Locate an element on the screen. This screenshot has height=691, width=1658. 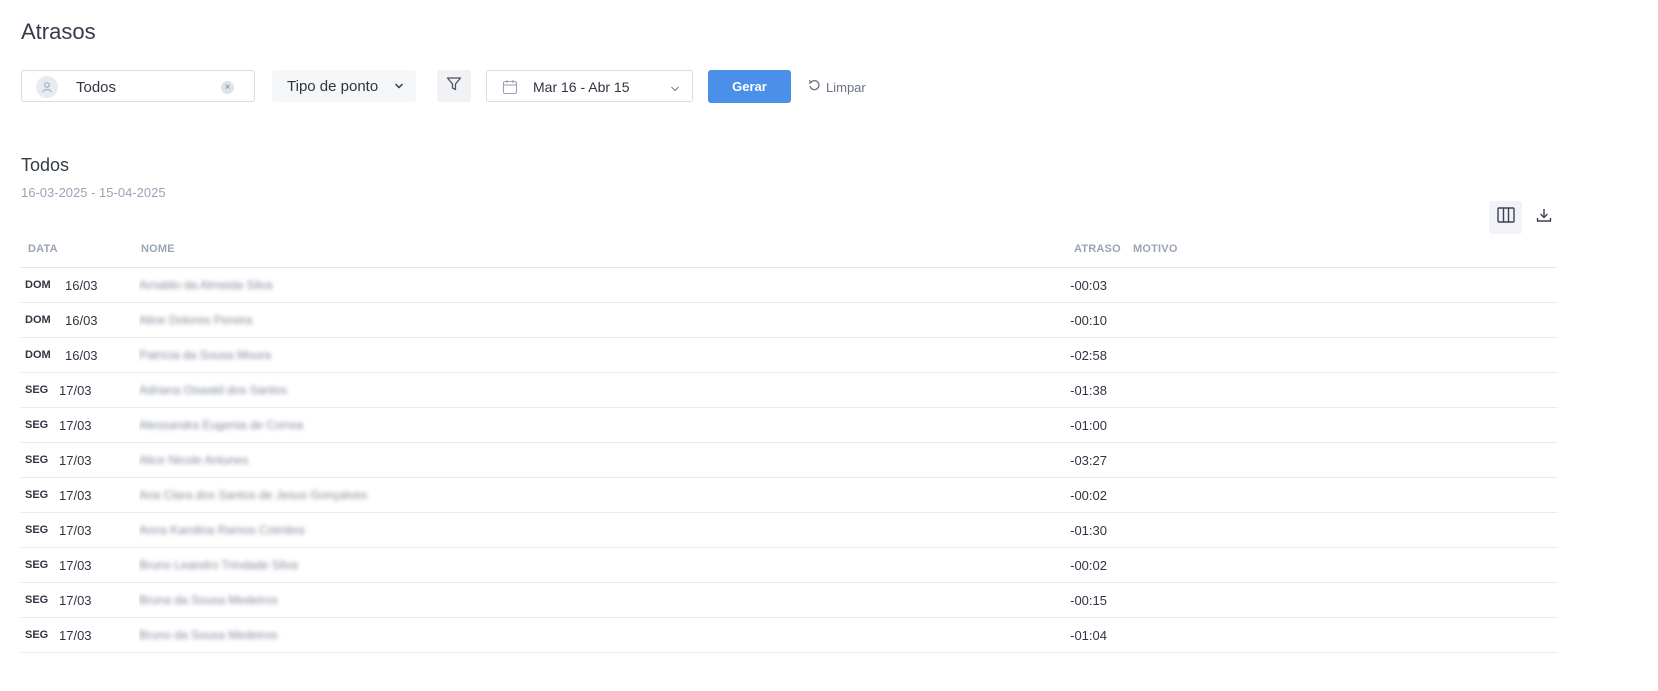
clear-selection-icon: × is located at coordinates (227, 87).